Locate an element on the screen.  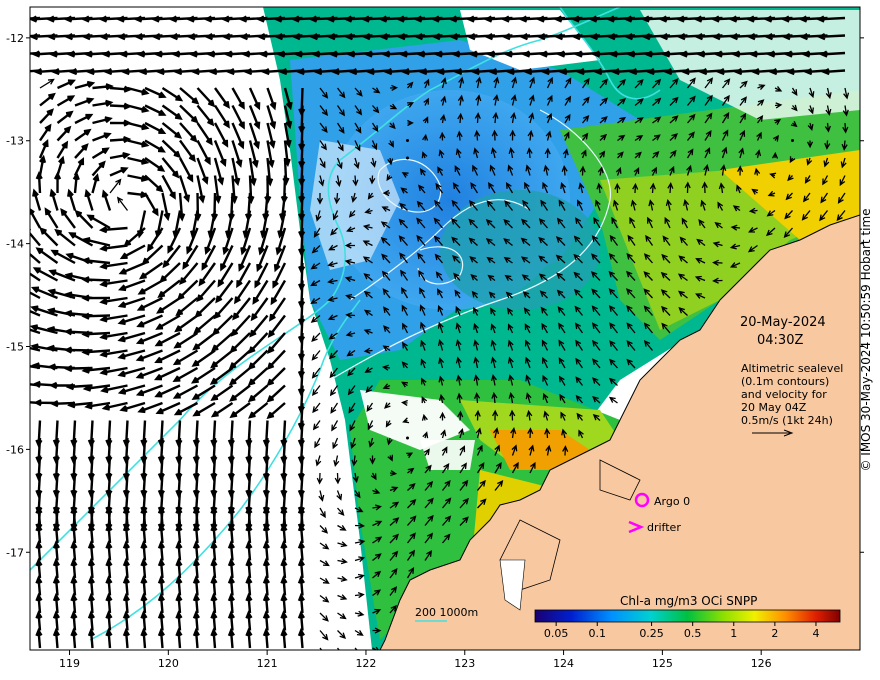
lon-tick-label: 124 is located at coordinates (563, 663).